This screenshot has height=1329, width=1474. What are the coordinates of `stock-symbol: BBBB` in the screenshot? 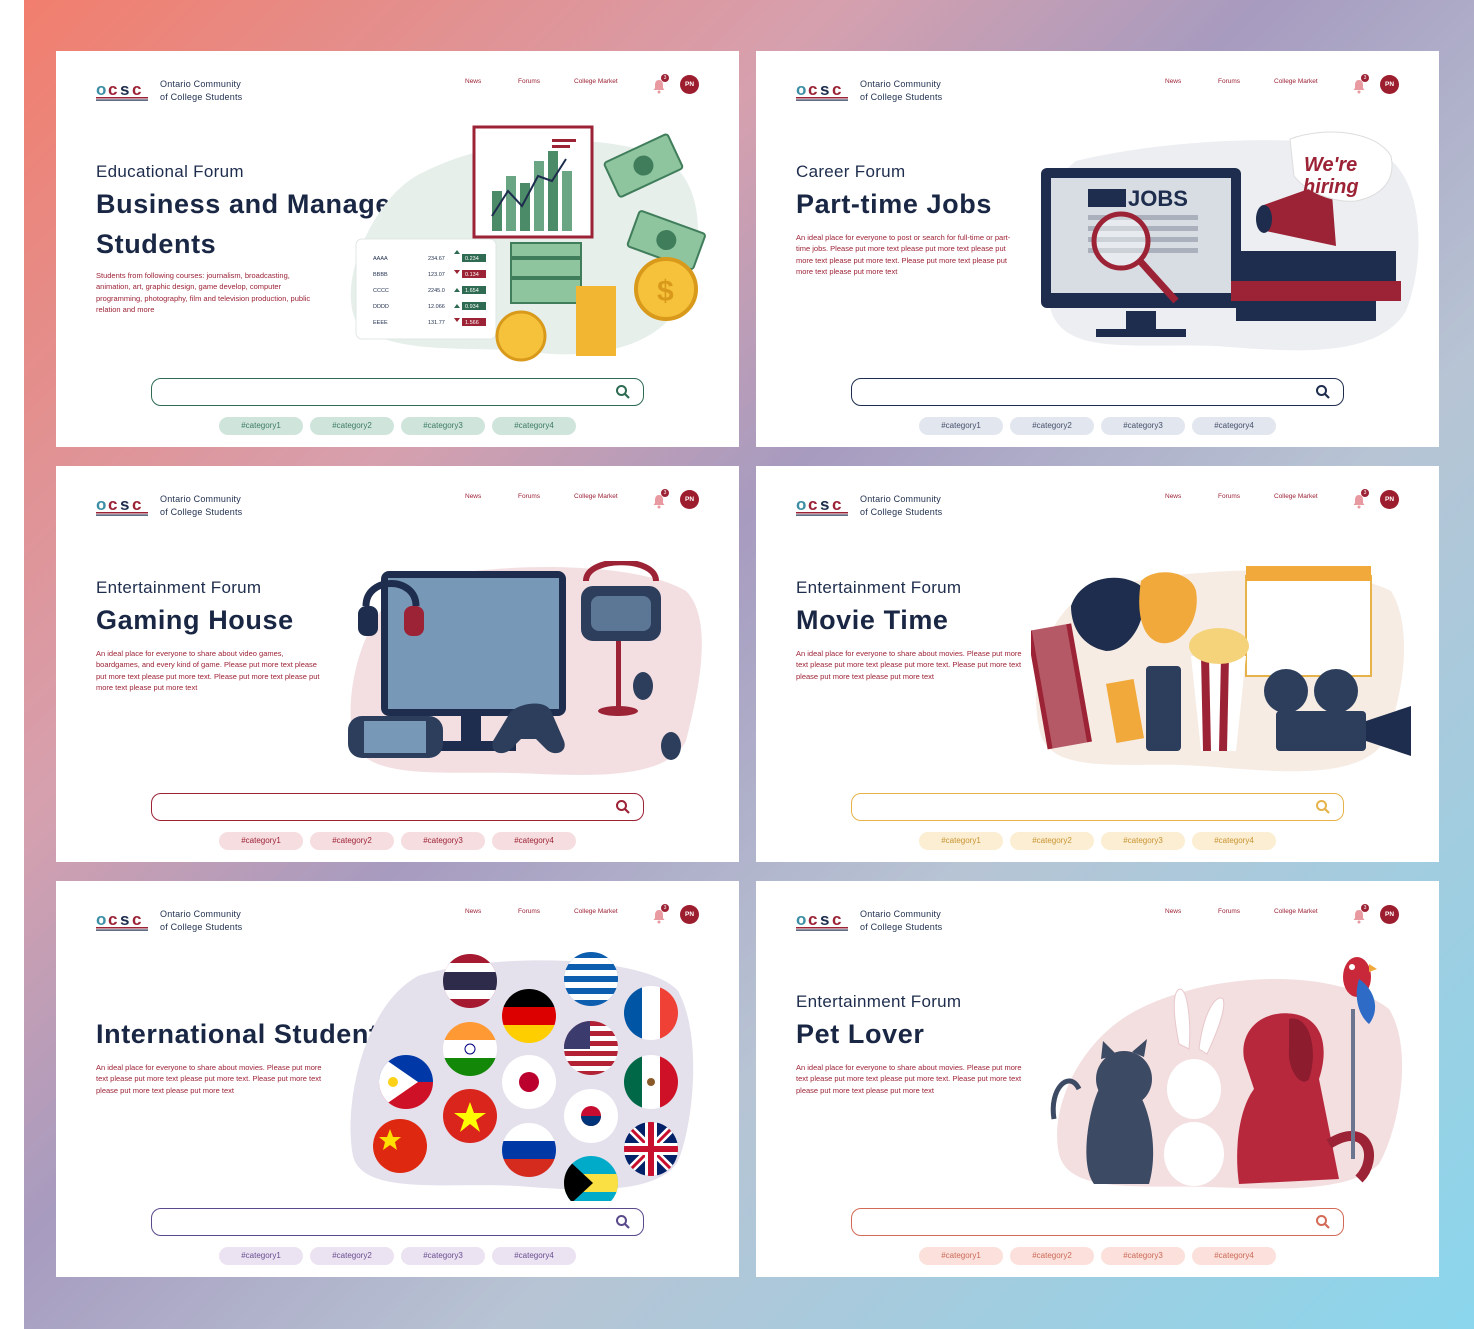 It's located at (380, 275).